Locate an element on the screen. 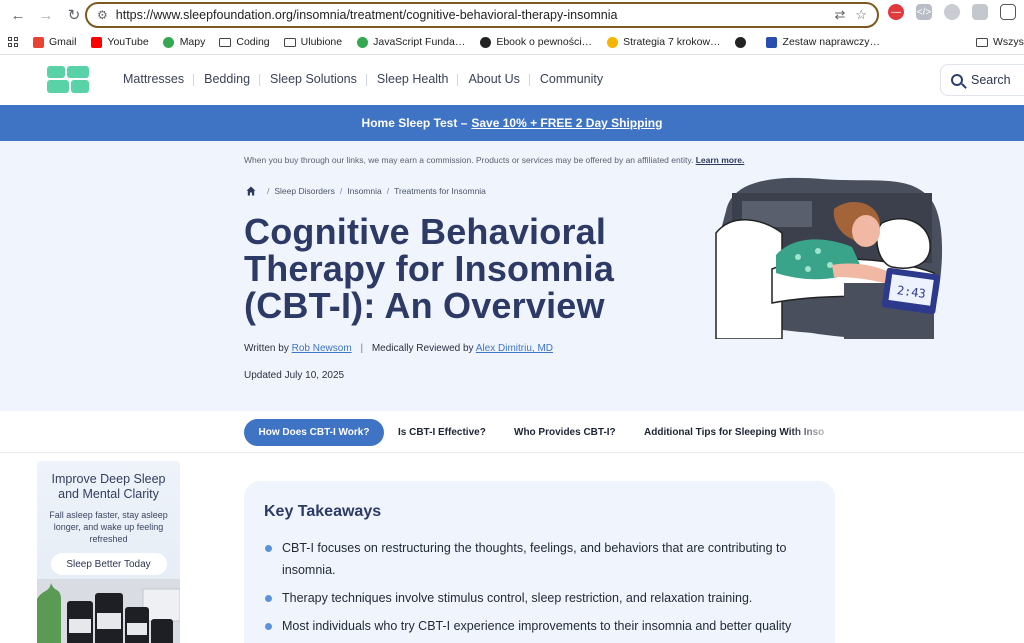  site-info-icon: ⚙ is located at coordinates (102, 15).